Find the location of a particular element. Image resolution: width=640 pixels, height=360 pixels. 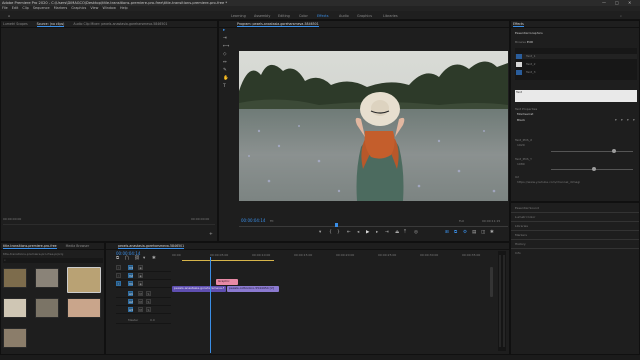

export-frame-icon: ◎ is located at coordinates (416, 233).